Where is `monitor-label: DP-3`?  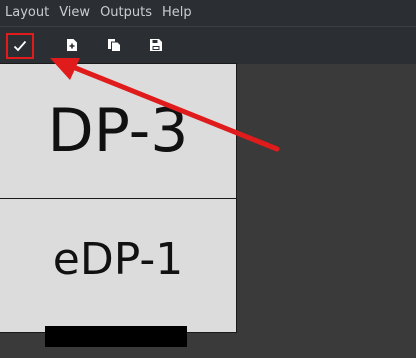
monitor-label: DP-3 is located at coordinates (118, 131).